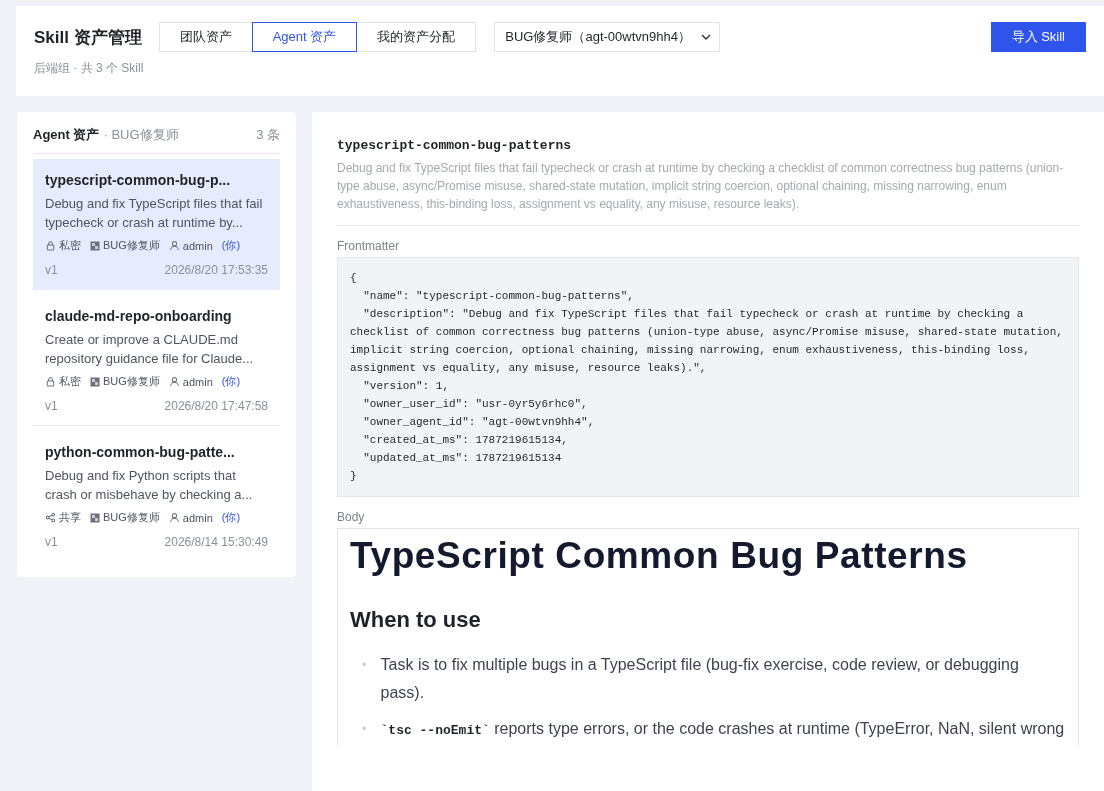 This screenshot has height=791, width=1104. Describe the element at coordinates (50, 517) in the screenshot. I see `share-icon` at that location.